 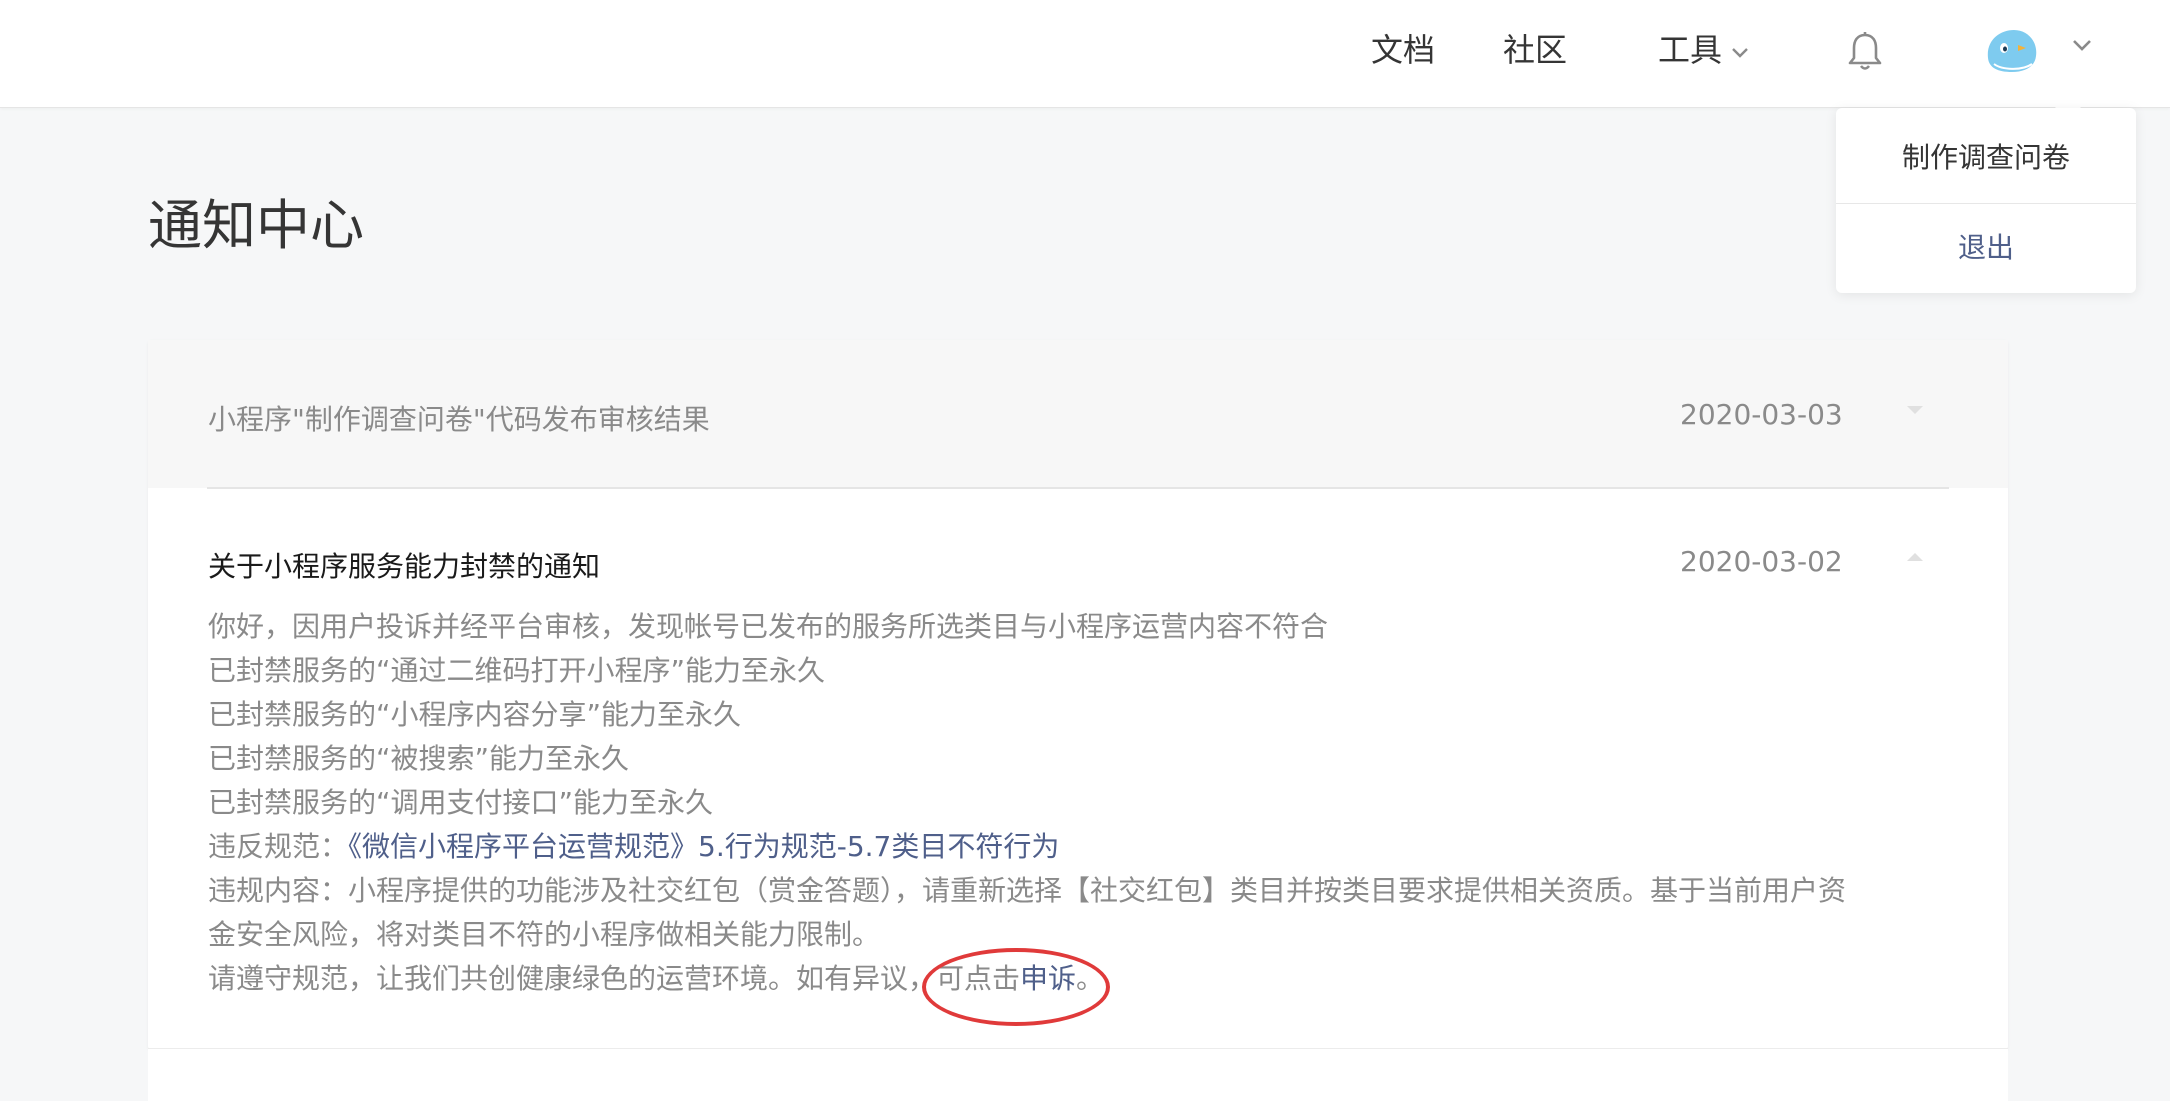 I want to click on caret-down-icon, so click(x=1915, y=410).